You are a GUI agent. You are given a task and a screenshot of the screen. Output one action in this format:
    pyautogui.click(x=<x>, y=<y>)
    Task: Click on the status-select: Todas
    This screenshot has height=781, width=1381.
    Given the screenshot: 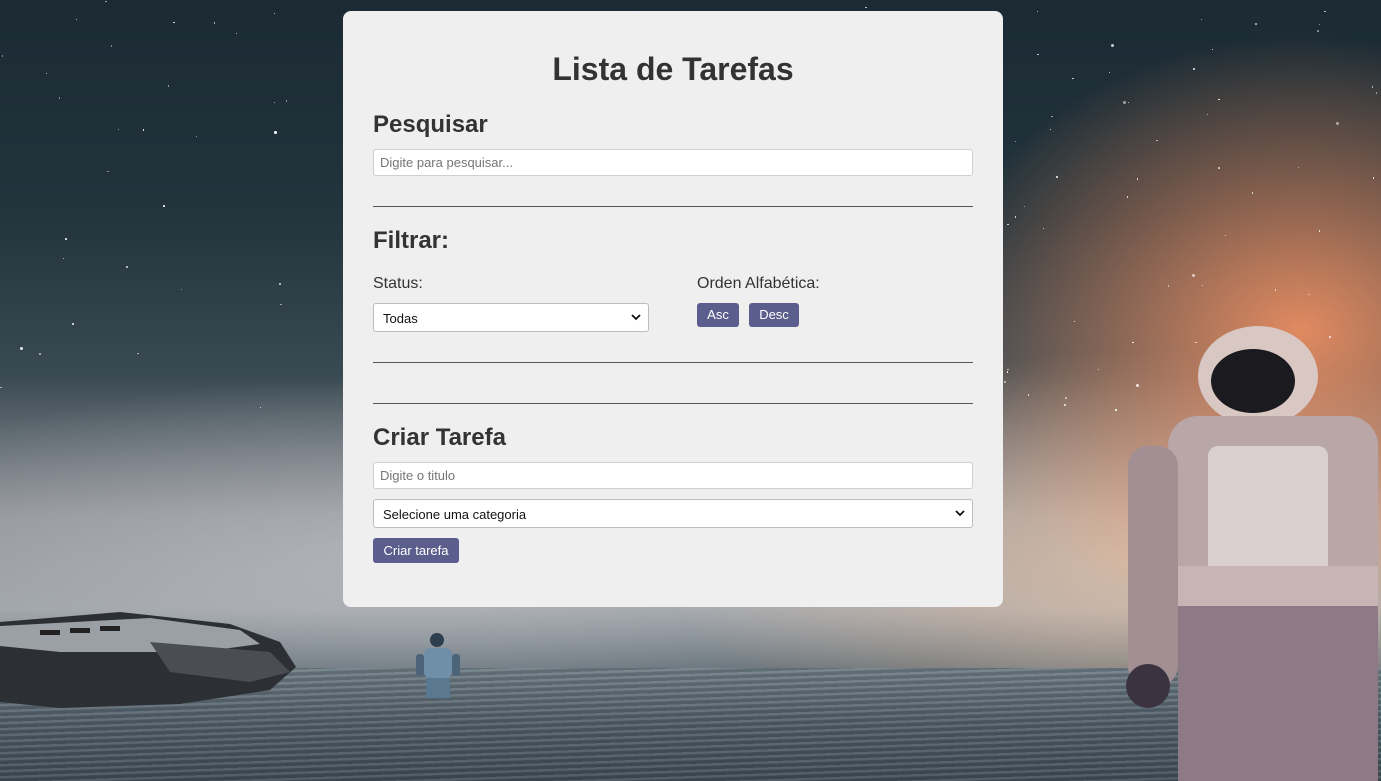 What is the action you would take?
    pyautogui.click(x=511, y=317)
    